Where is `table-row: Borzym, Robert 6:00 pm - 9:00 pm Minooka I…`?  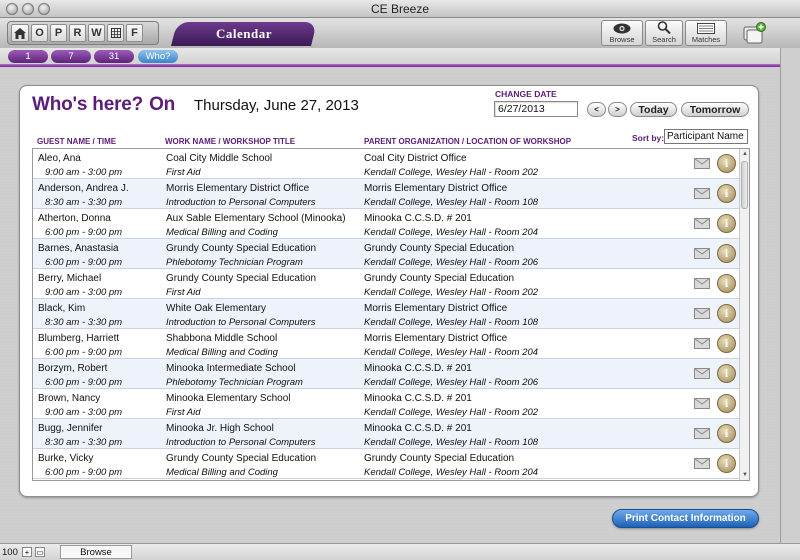 table-row: Borzym, Robert 6:00 pm - 9:00 pm Minooka I… is located at coordinates (386, 374).